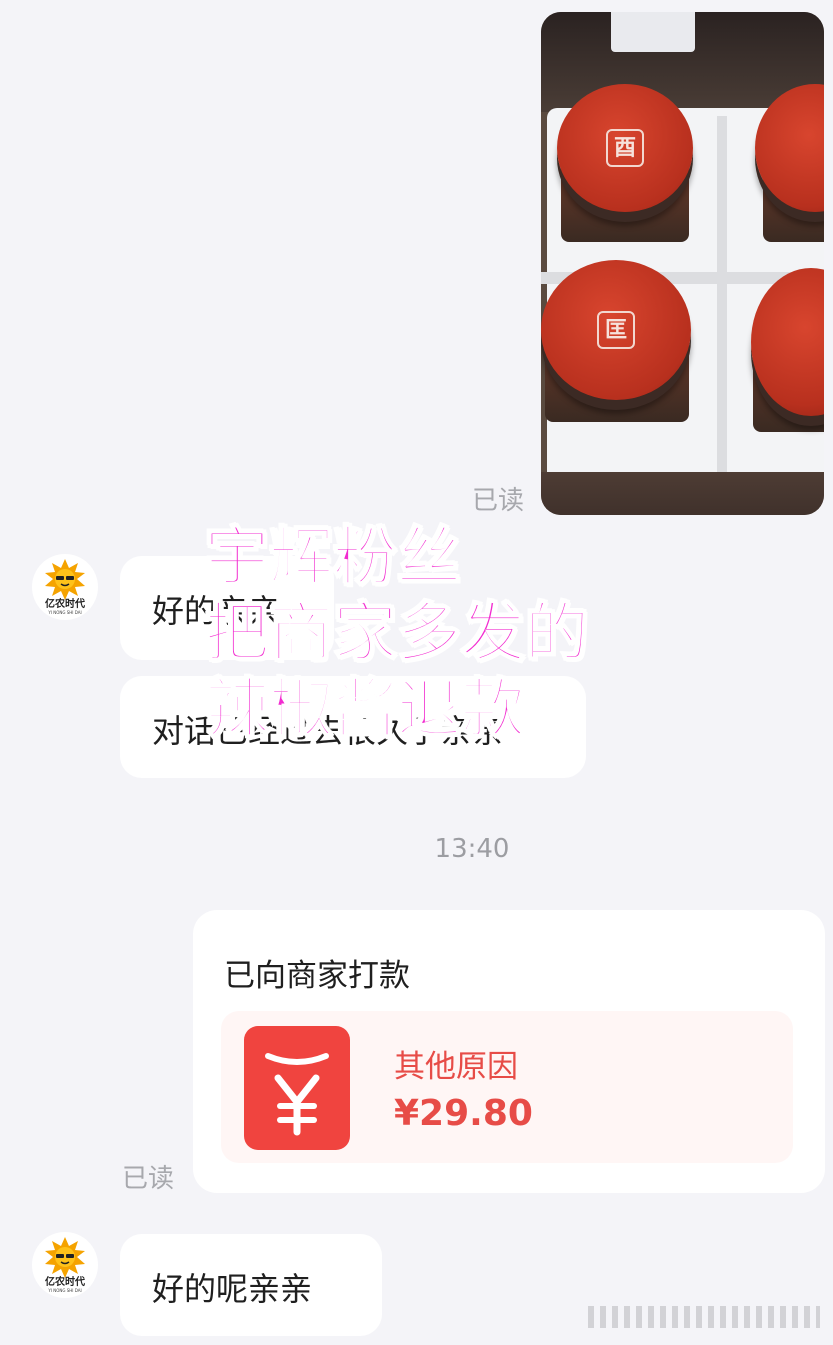 The width and height of the screenshot is (833, 1345). I want to click on received-message-bubble: 好的呢亲亲, so click(251, 1285).